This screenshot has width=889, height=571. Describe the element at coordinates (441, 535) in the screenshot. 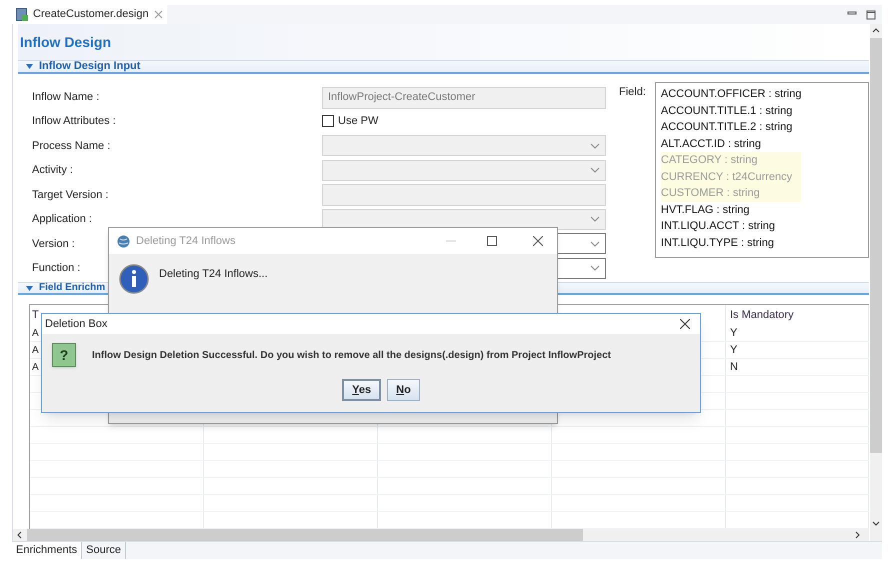

I see `horizontal-scrollbar` at that location.